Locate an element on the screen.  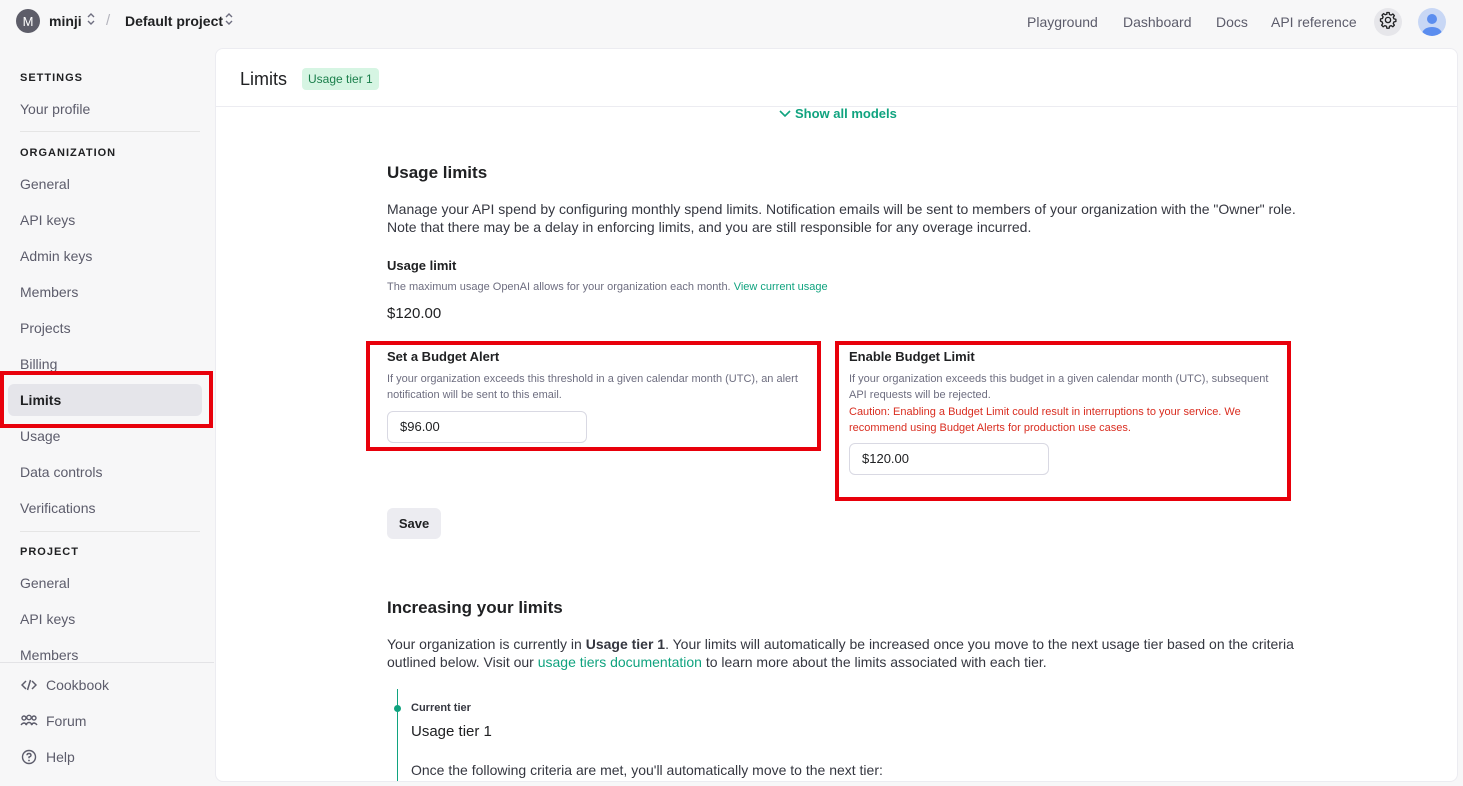
sidebar-item-project-members: Members is located at coordinates (49, 655).